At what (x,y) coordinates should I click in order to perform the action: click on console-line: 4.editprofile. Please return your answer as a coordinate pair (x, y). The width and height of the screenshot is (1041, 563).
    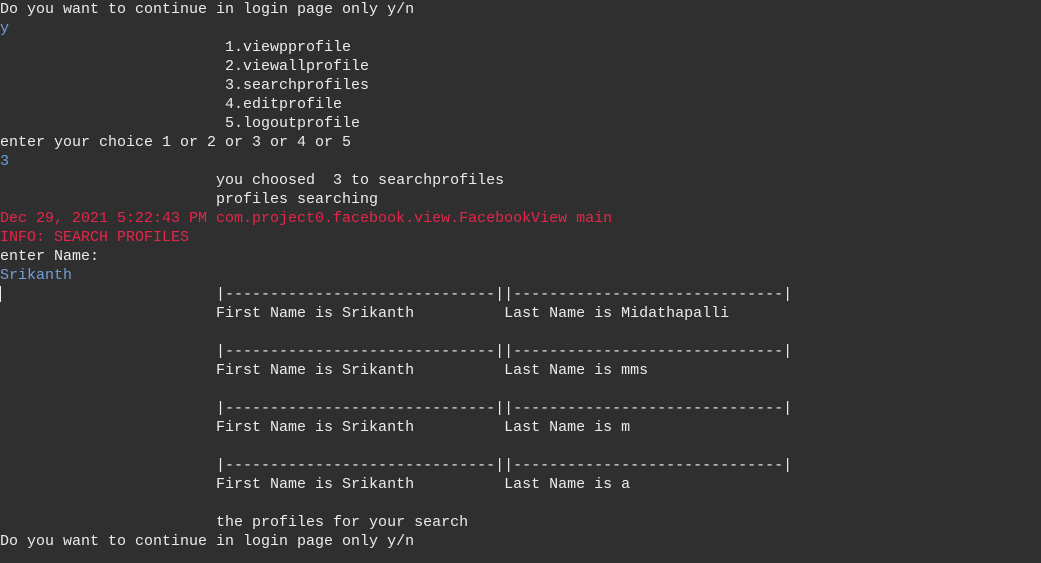
    Looking at the image, I should click on (171, 104).